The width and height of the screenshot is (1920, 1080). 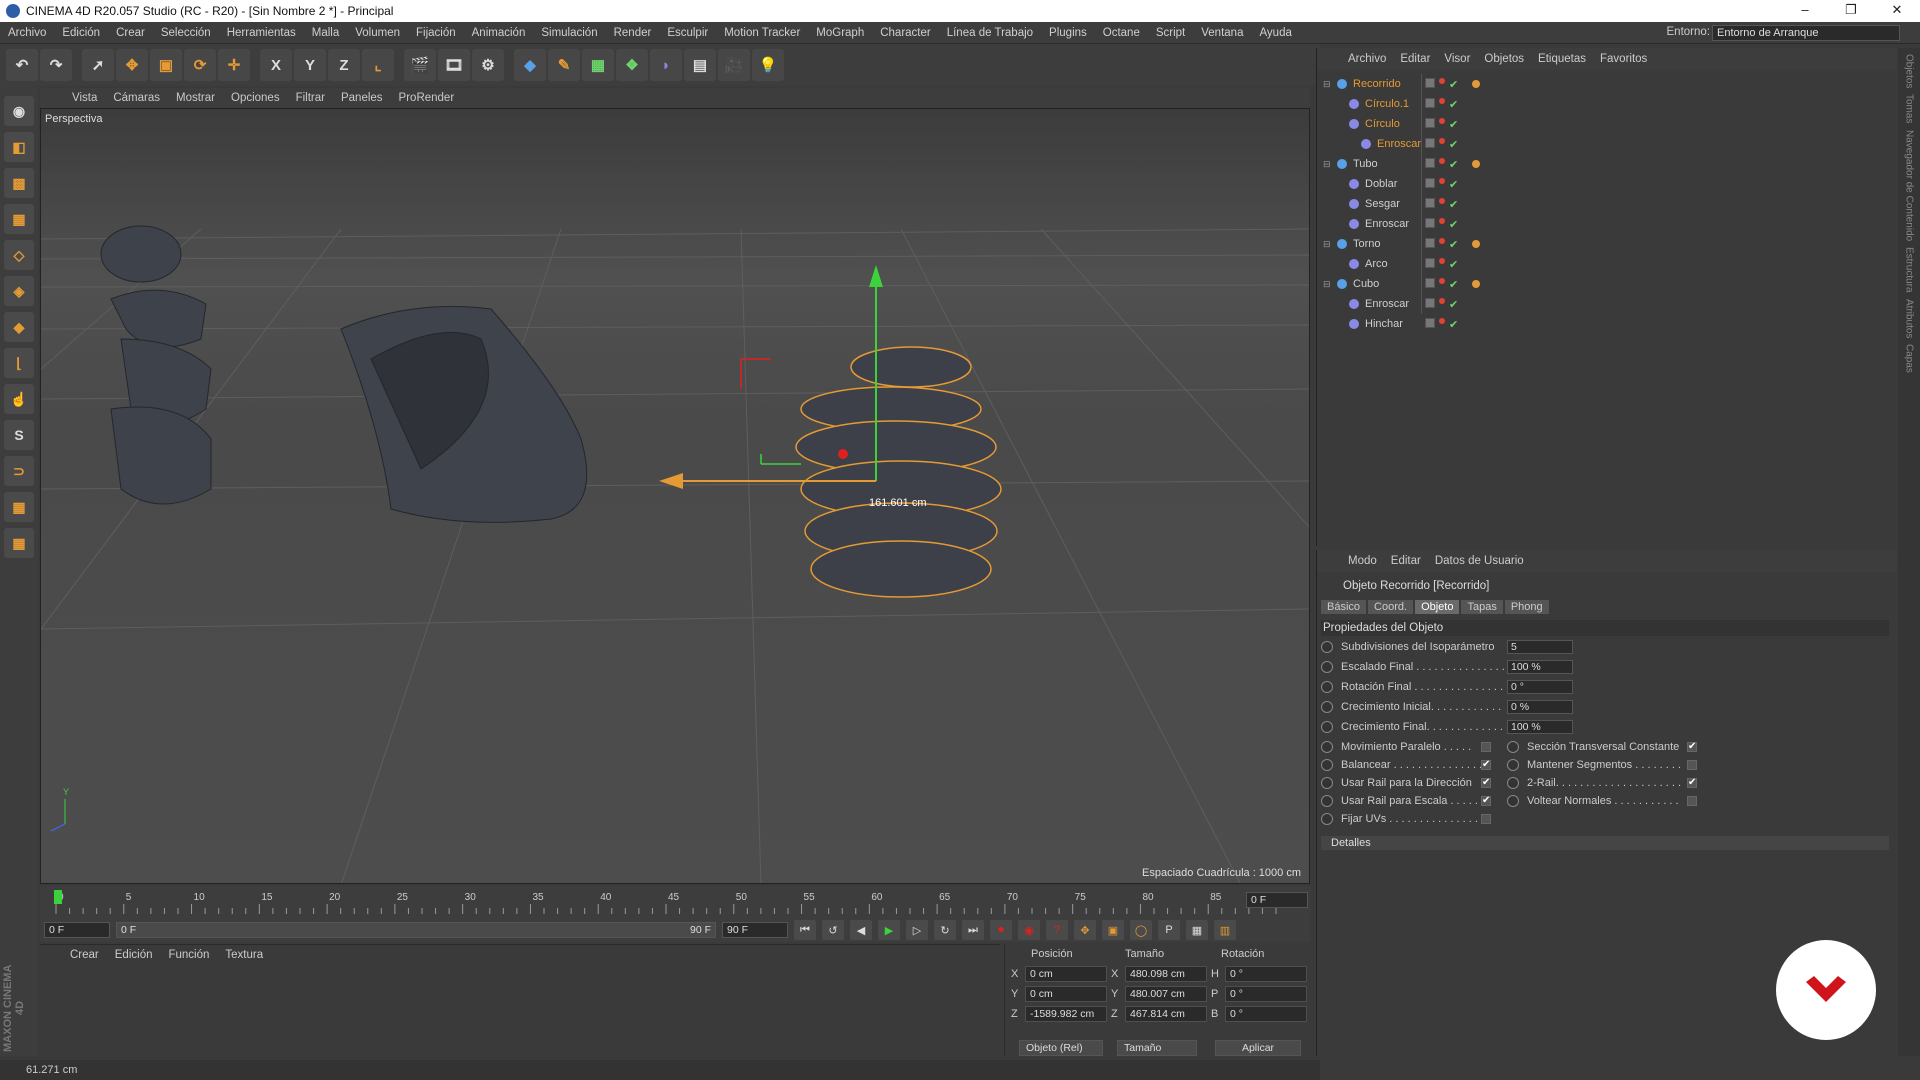 What do you see at coordinates (1277, 900) in the screenshot?
I see `current-frame-field: 0 F` at bounding box center [1277, 900].